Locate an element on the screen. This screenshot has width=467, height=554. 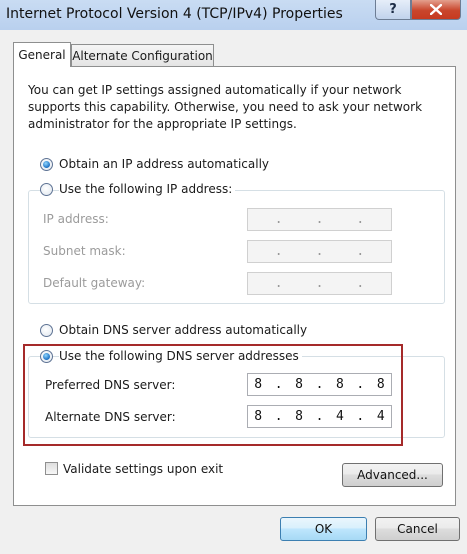
ok-button-label: OK is located at coordinates (323, 529).